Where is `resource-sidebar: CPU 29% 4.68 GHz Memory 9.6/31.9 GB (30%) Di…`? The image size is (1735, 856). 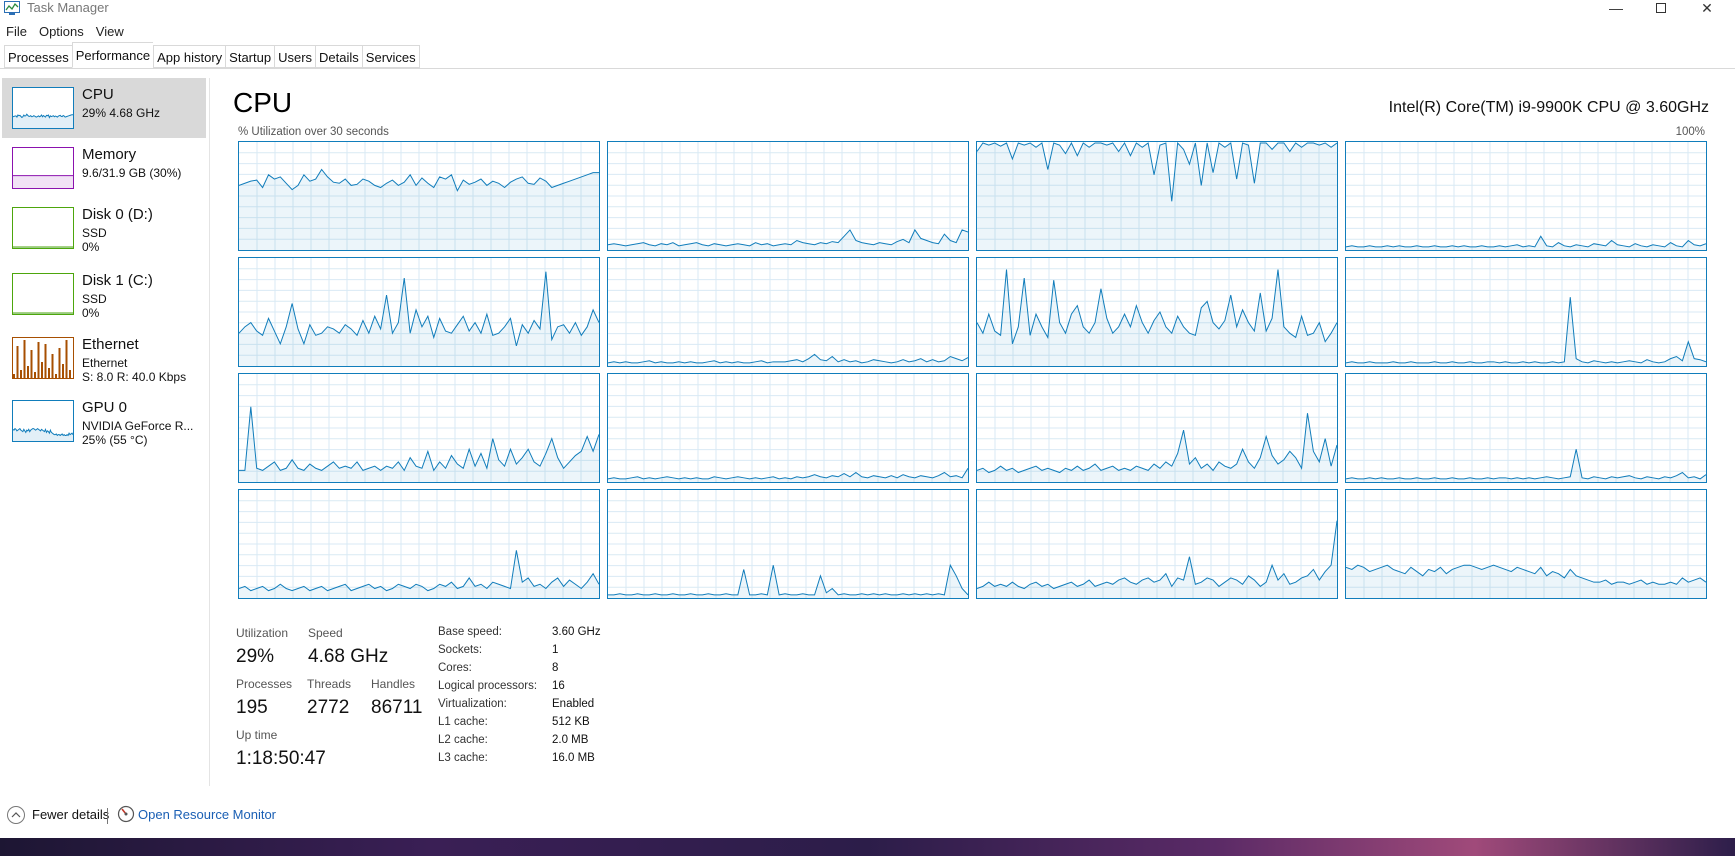
resource-sidebar: CPU 29% 4.68 GHz Memory 9.6/31.9 GB (30%) Di… is located at coordinates (103, 428).